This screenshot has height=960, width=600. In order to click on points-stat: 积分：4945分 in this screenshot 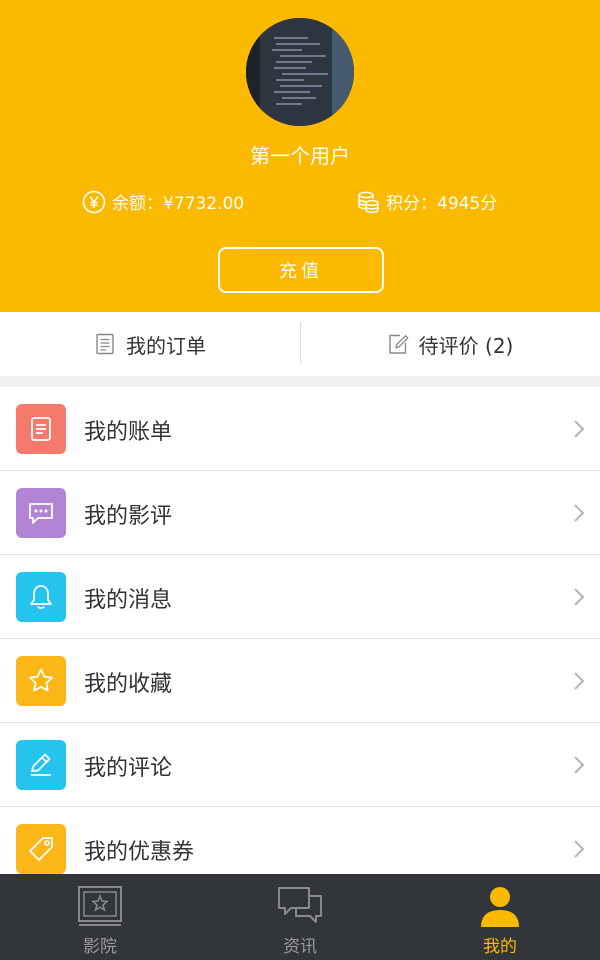, I will do `click(426, 201)`.